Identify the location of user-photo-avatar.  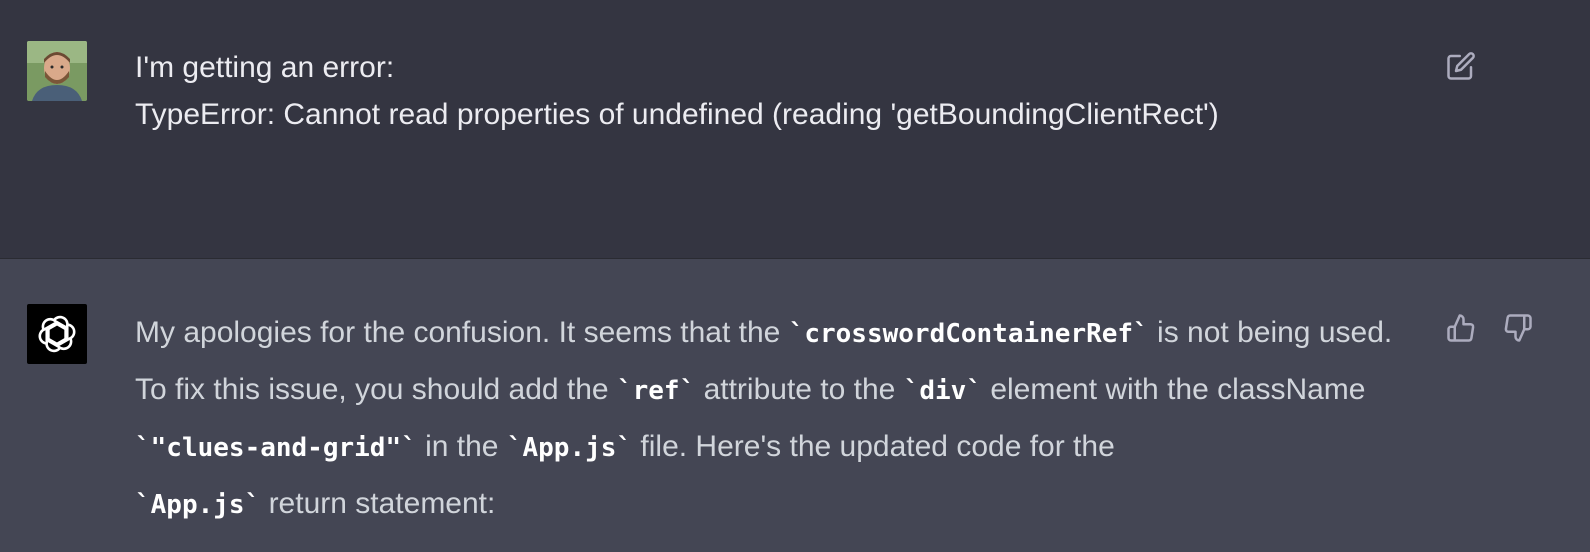
(57, 71).